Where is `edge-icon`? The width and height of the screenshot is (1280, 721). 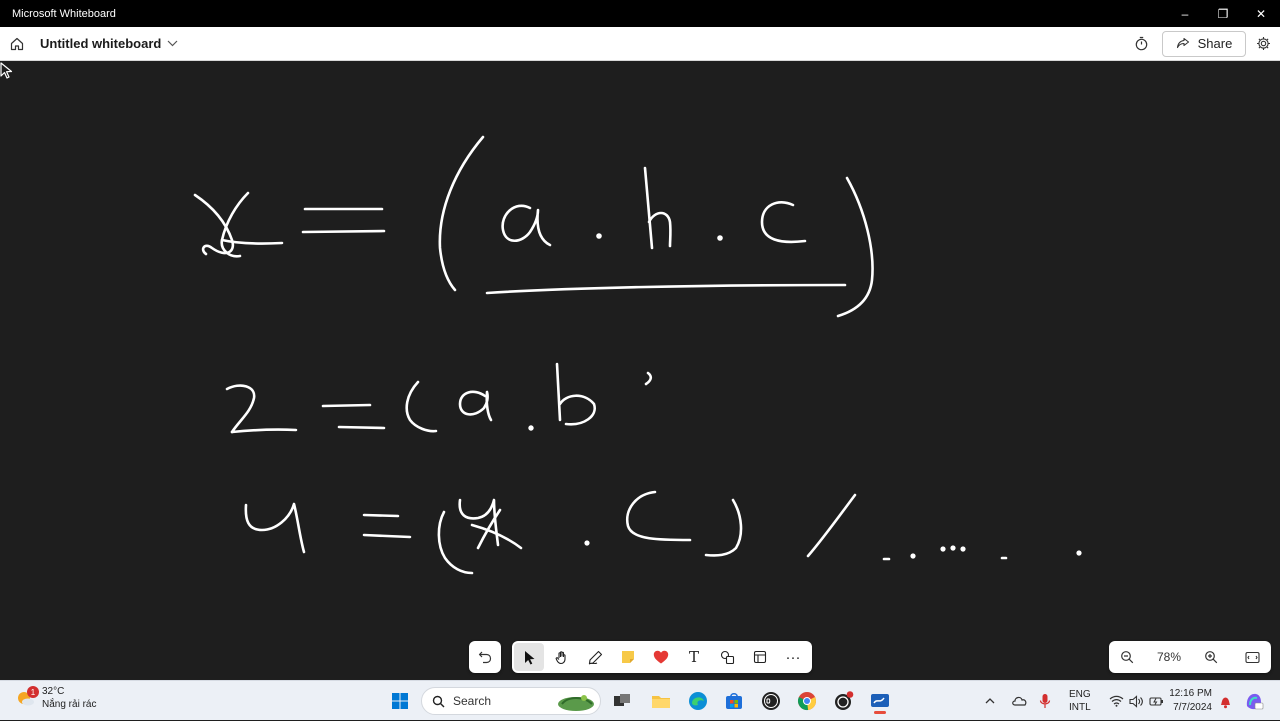 edge-icon is located at coordinates (698, 701).